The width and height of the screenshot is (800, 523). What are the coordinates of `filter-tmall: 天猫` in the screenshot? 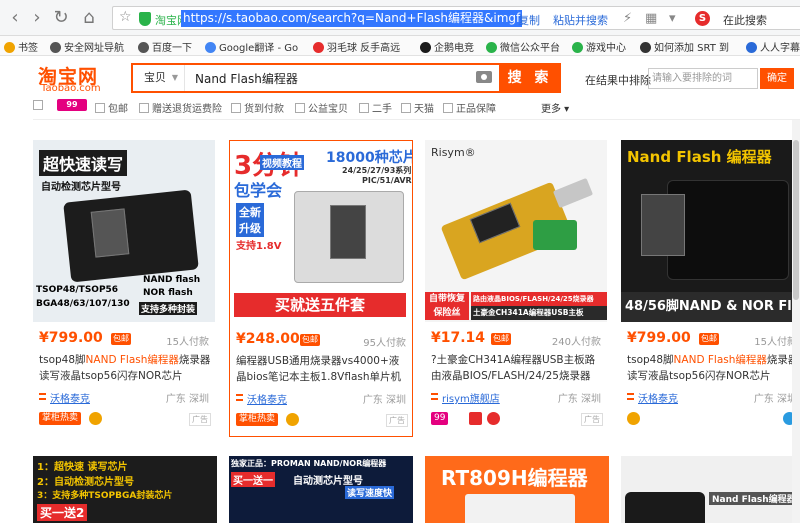 It's located at (417, 107).